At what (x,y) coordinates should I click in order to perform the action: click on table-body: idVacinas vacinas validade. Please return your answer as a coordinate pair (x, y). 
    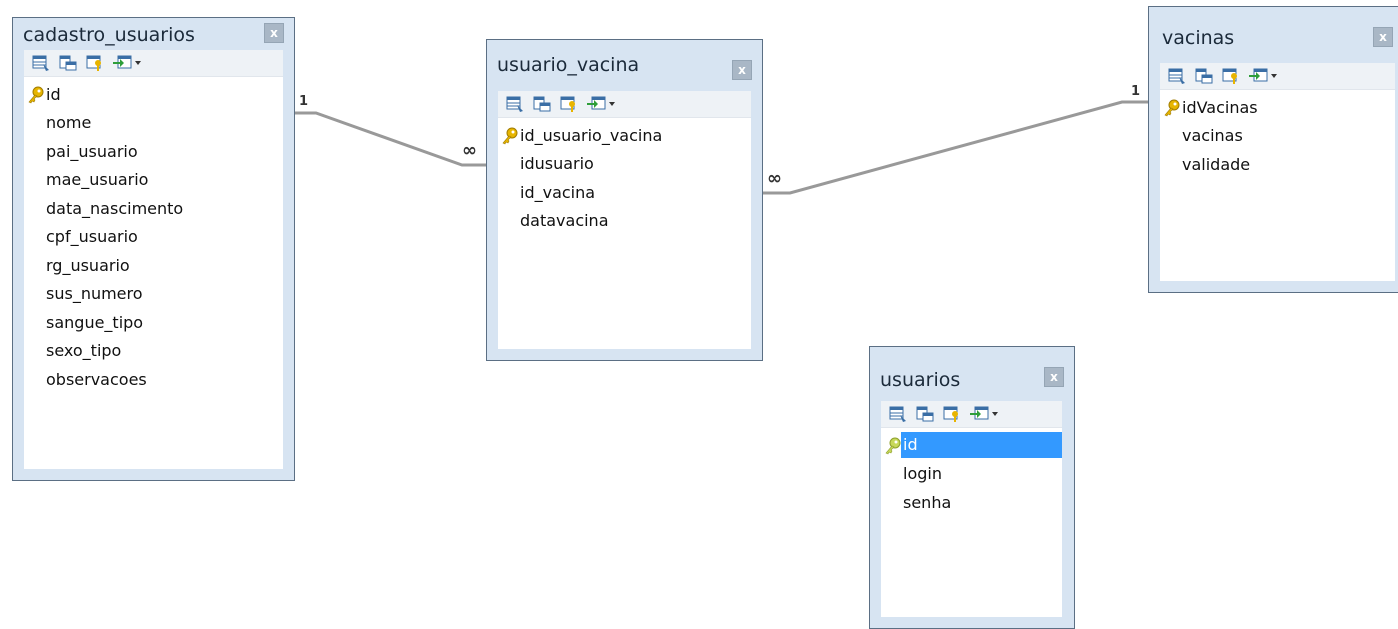
    Looking at the image, I should click on (1277, 172).